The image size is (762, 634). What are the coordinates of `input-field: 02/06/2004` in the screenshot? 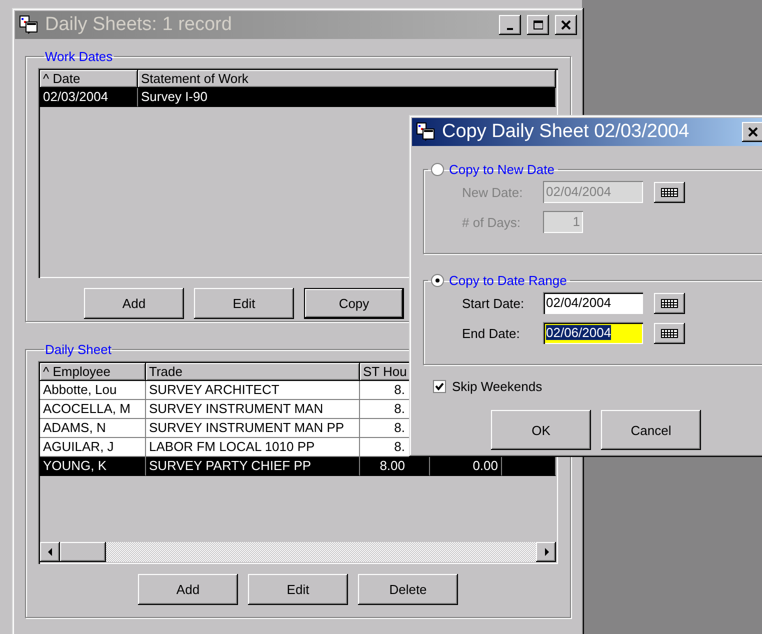 It's located at (593, 333).